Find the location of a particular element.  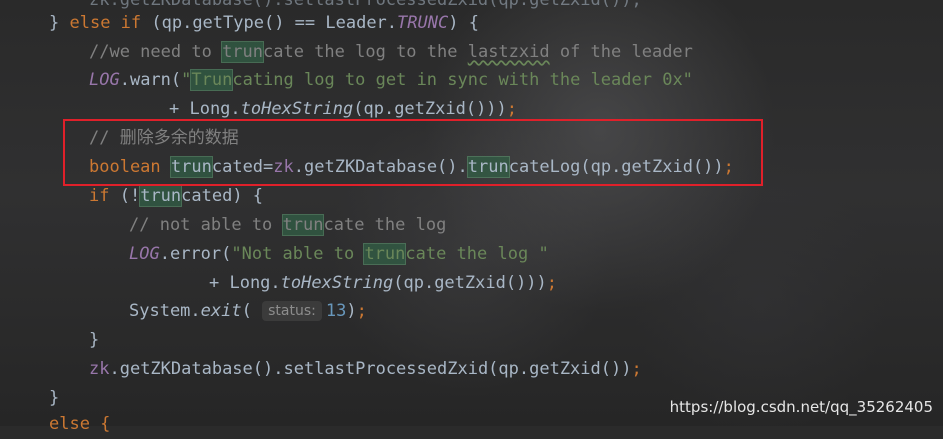

code-line: else { is located at coordinates (80, 424).